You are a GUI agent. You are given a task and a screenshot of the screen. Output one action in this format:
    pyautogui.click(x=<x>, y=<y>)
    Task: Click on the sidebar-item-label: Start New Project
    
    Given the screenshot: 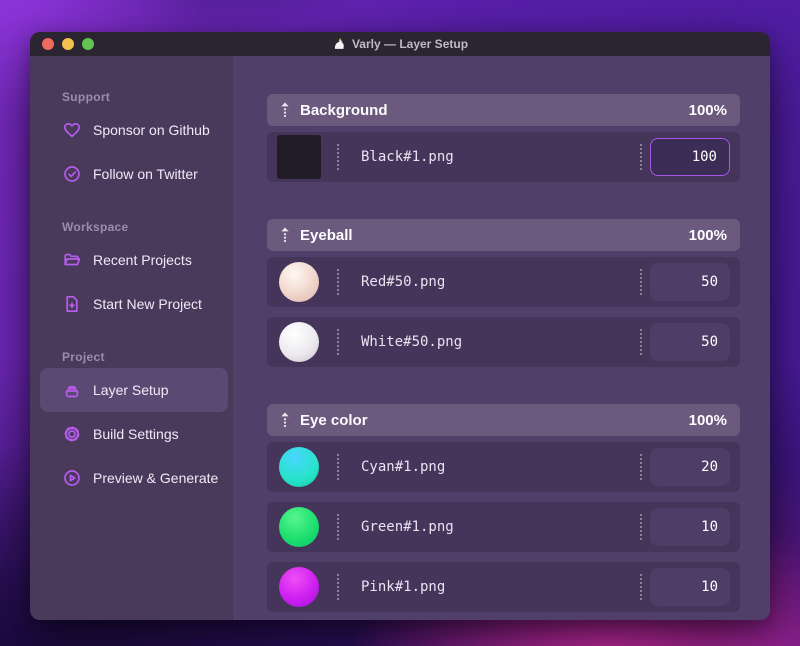 What is the action you would take?
    pyautogui.click(x=147, y=304)
    